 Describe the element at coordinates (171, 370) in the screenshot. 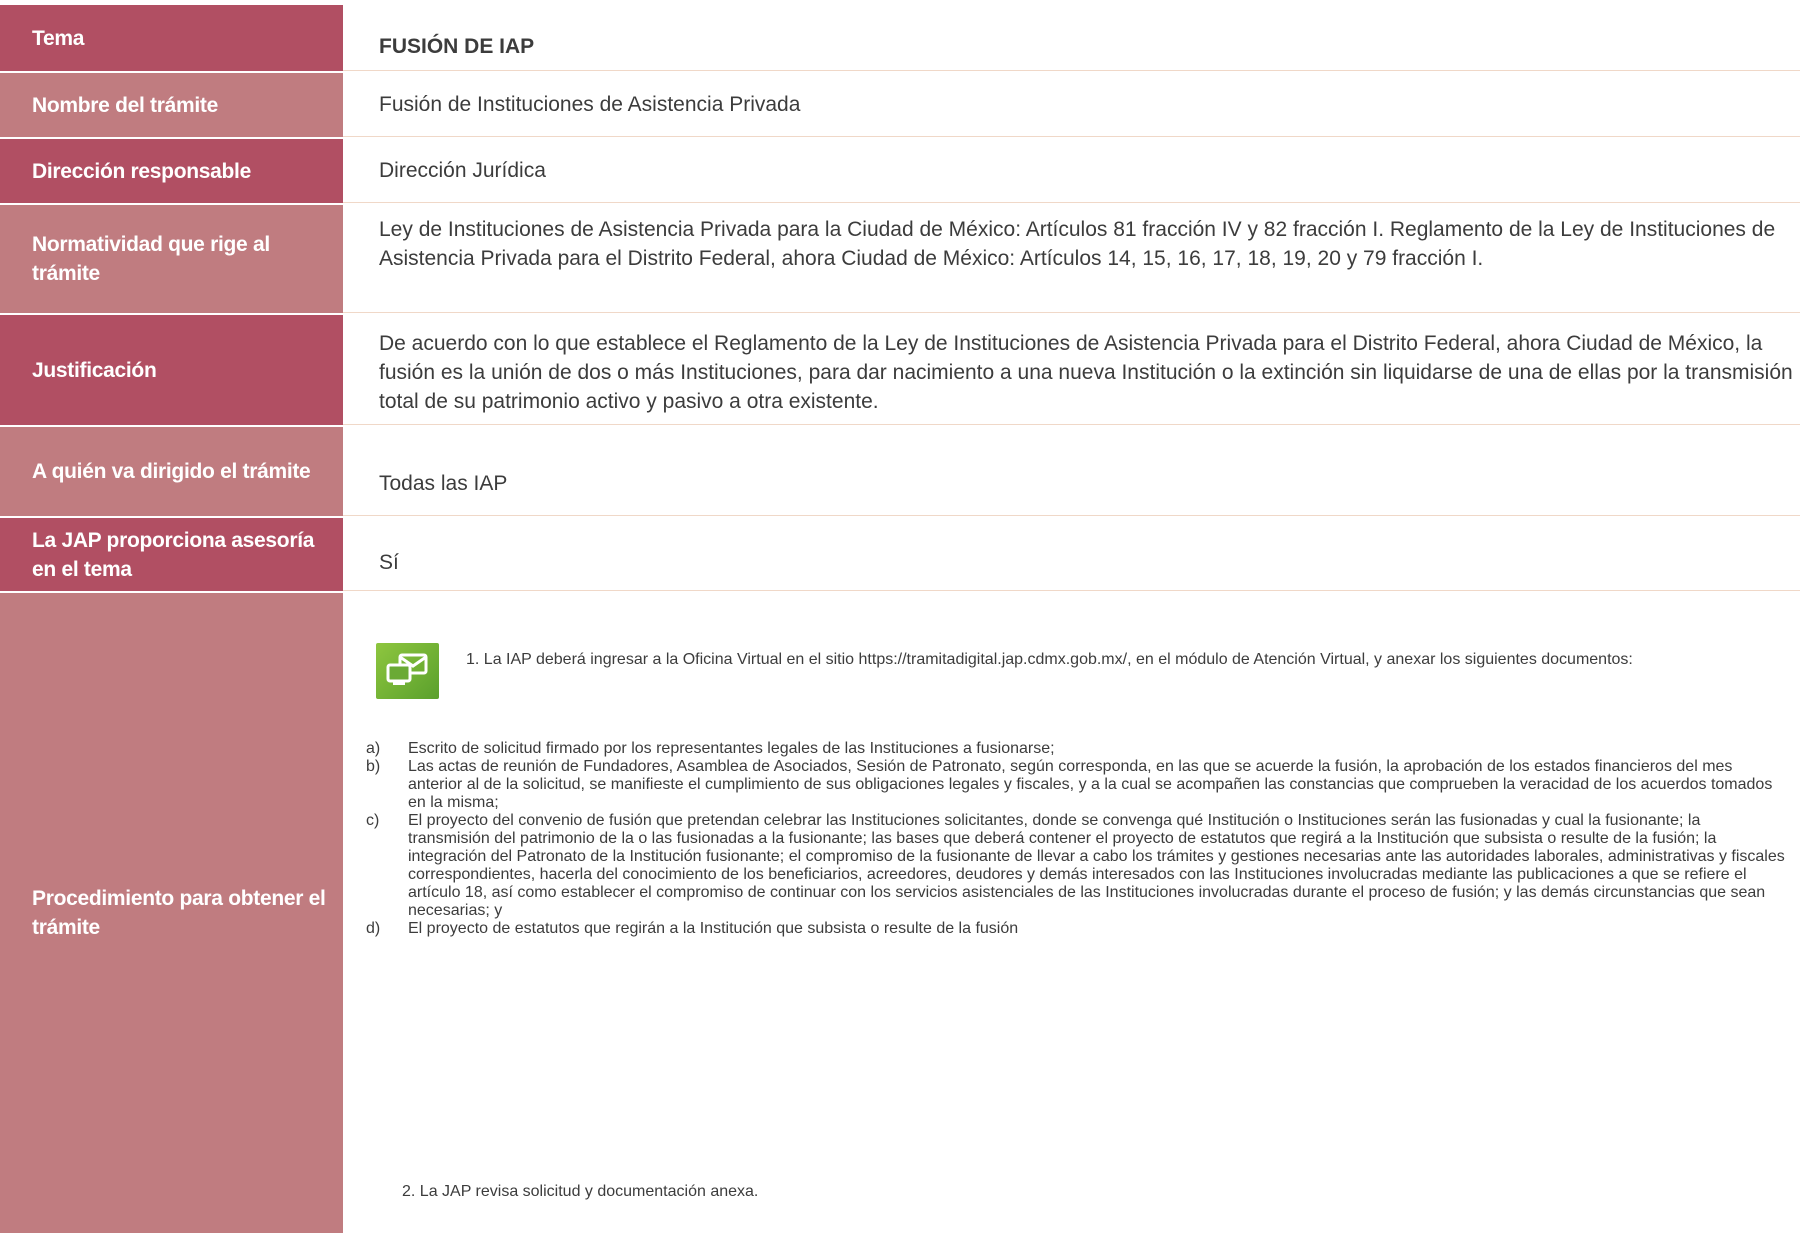

I see `label-justificacion: Justificación` at that location.